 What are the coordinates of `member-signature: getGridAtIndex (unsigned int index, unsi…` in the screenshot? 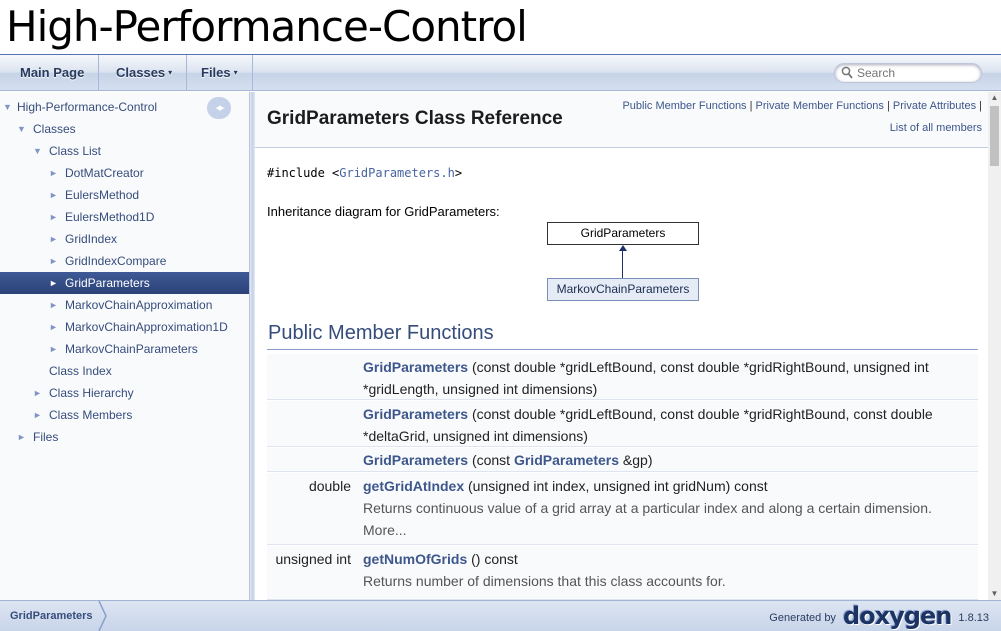 It's located at (663, 486).